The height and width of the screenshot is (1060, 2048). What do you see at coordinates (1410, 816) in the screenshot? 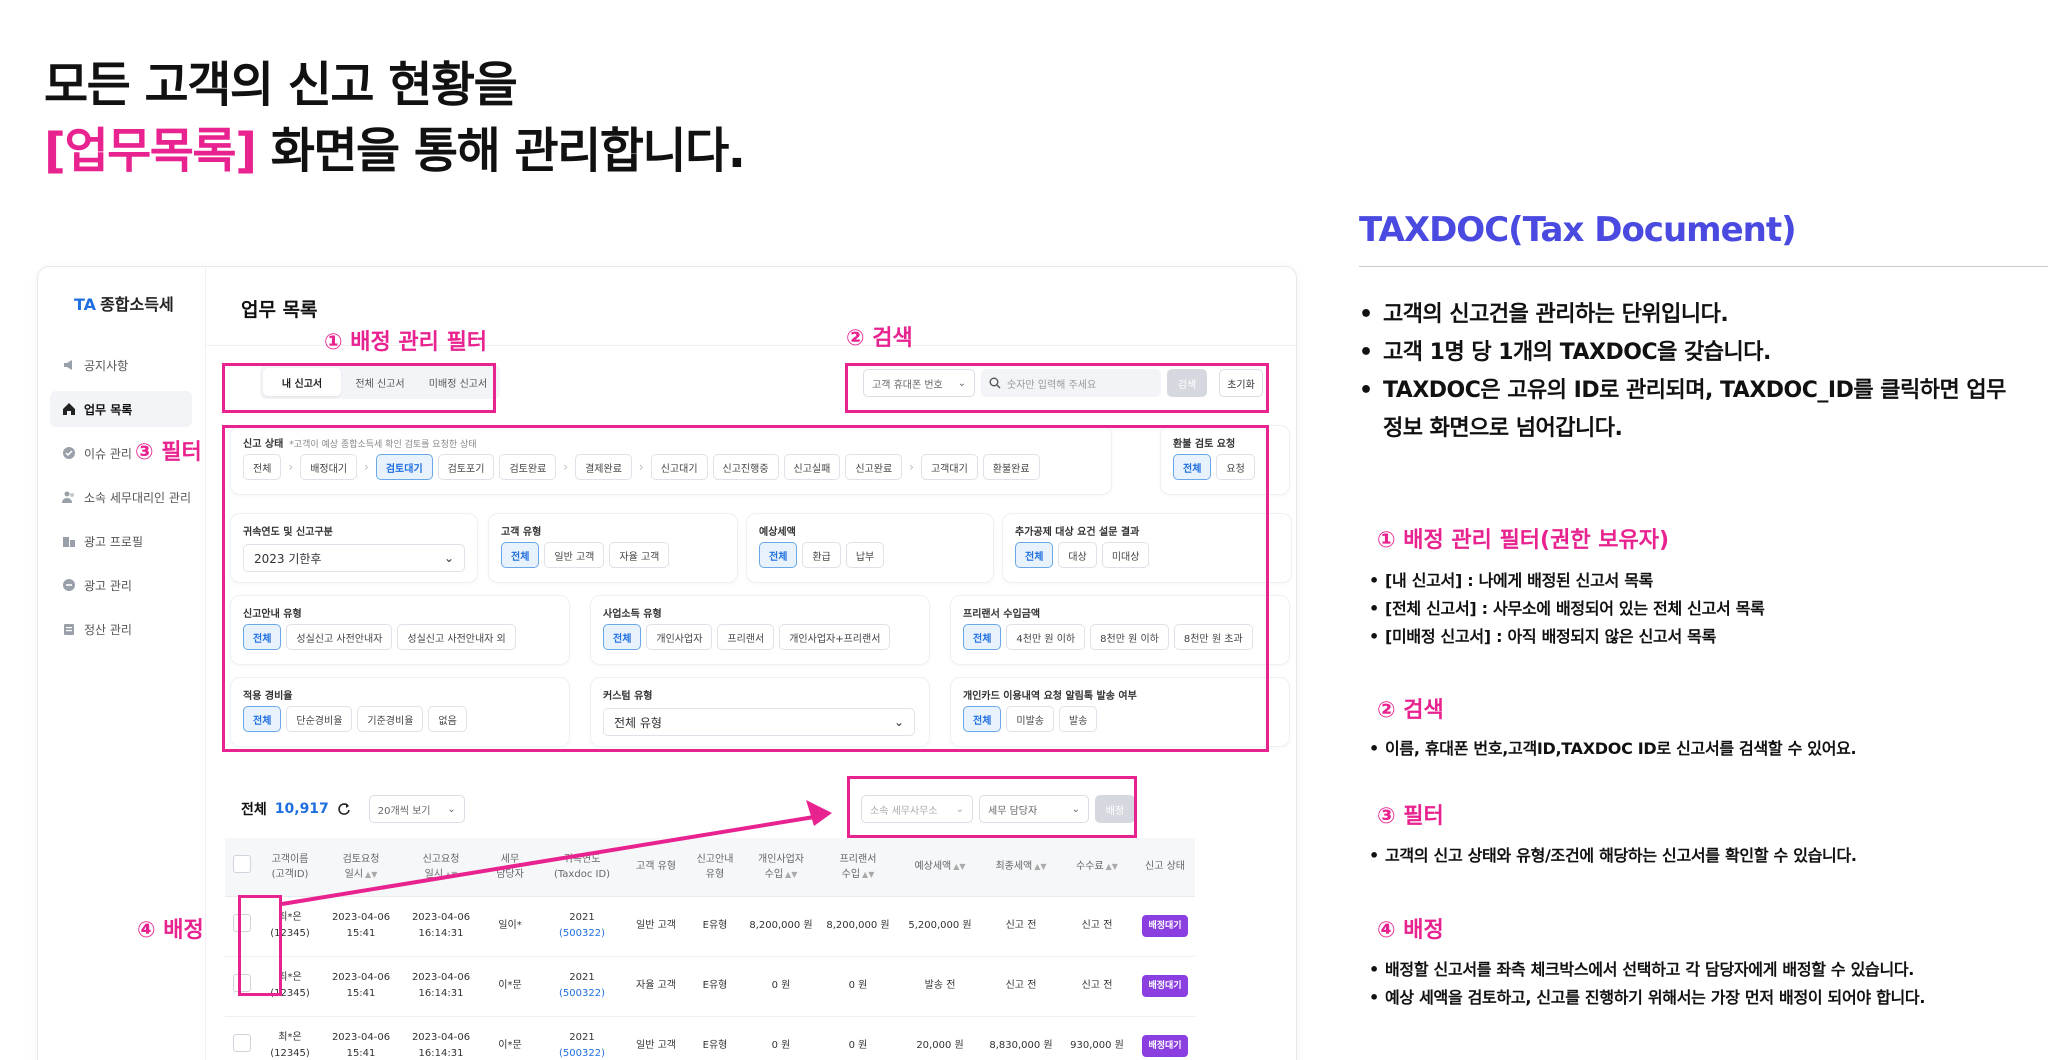
I see `section-title-filter: ③ 필터` at bounding box center [1410, 816].